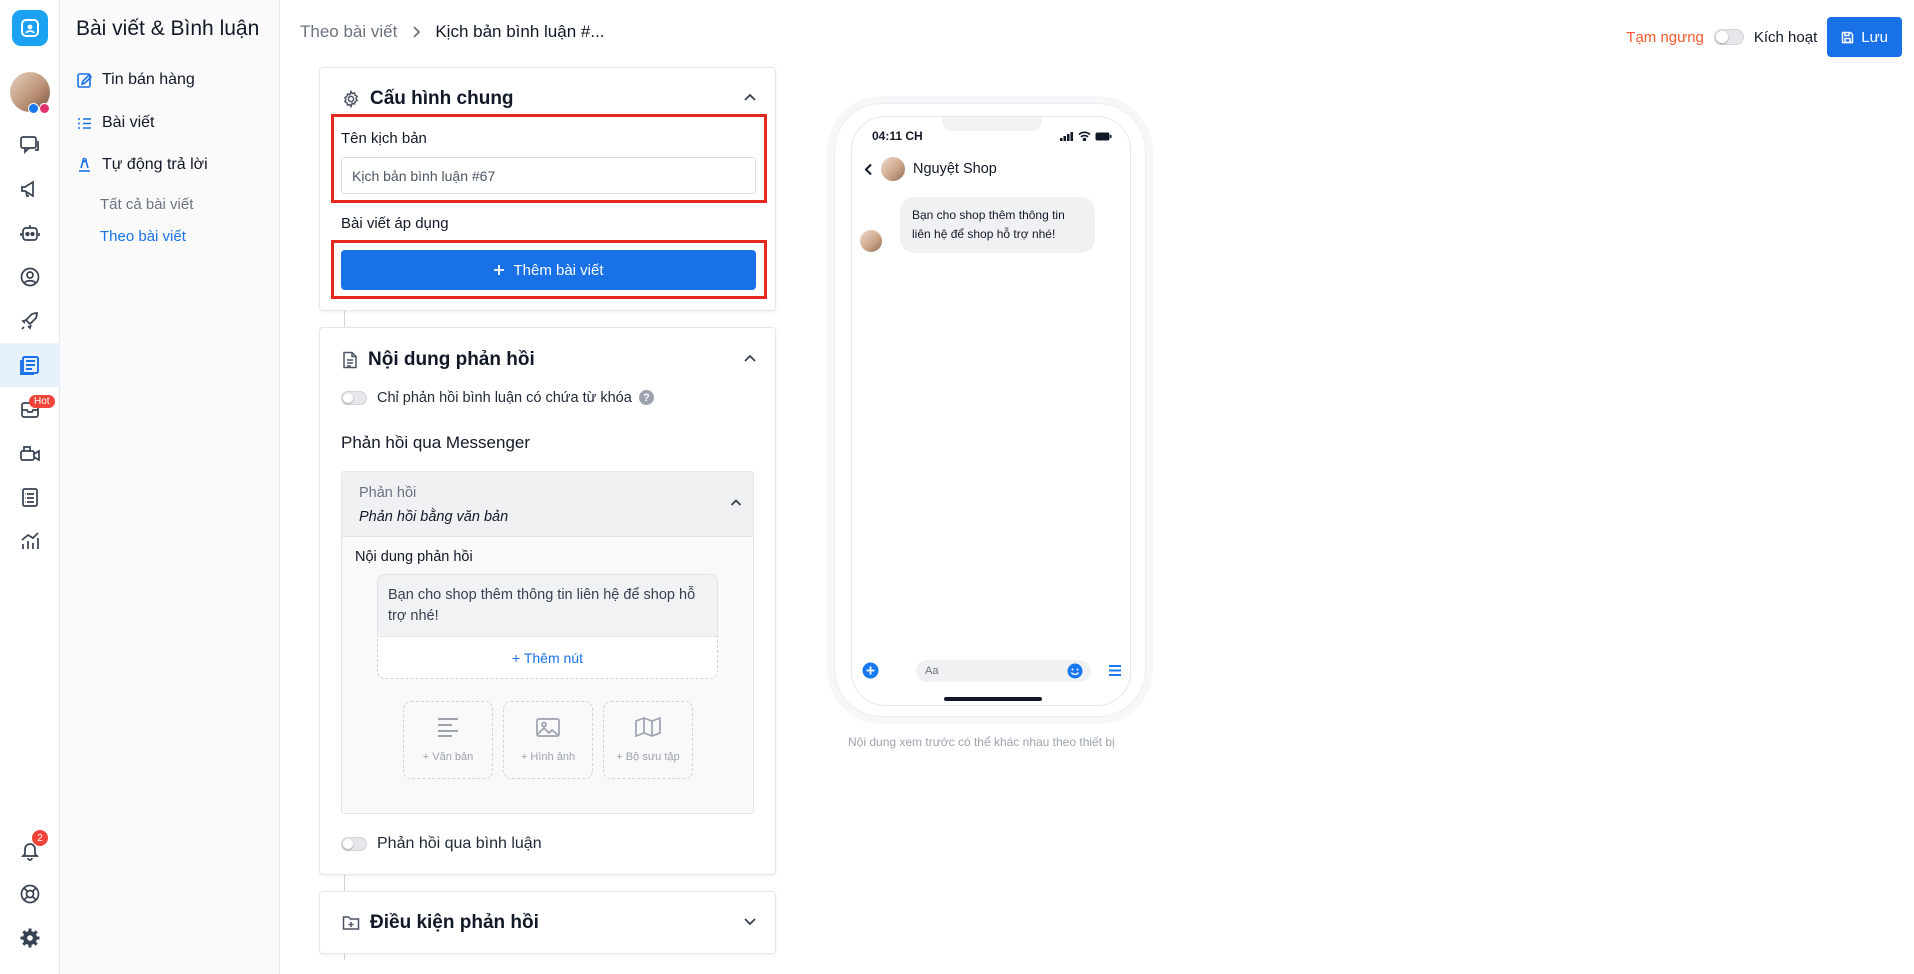 Image resolution: width=1914 pixels, height=974 pixels. I want to click on scenario-name-label: Tên kịch bản, so click(384, 138).